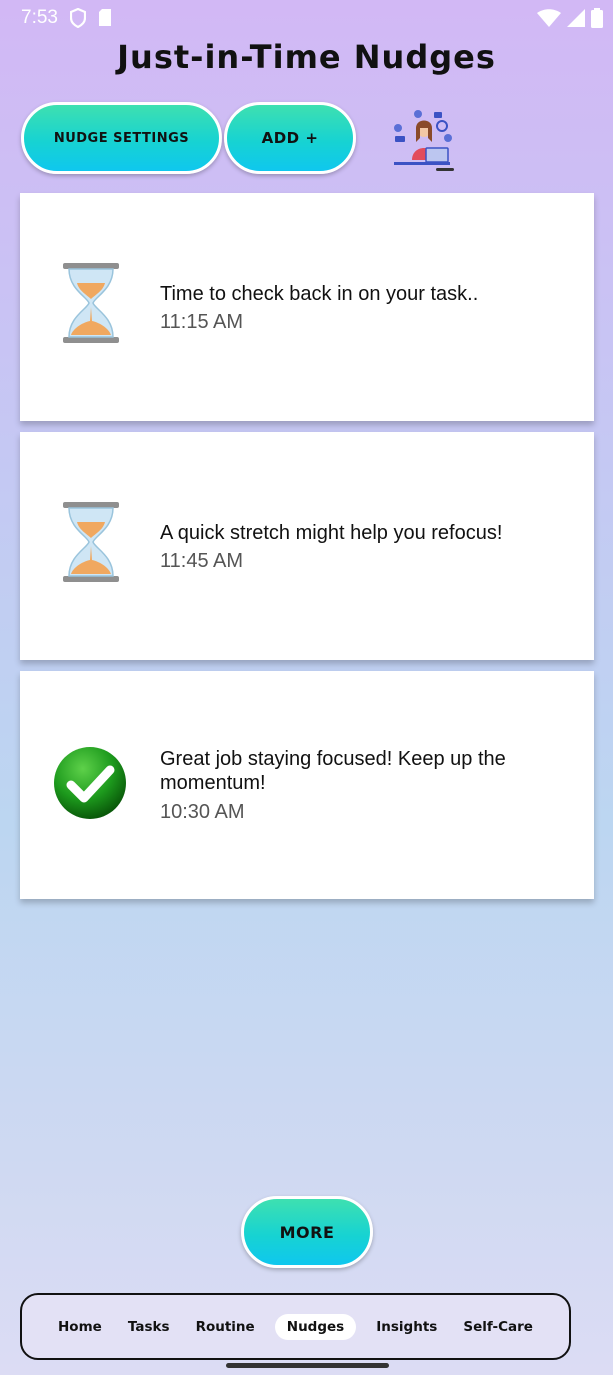 The width and height of the screenshot is (613, 1375). I want to click on nav-item-home: Home, so click(80, 1327).